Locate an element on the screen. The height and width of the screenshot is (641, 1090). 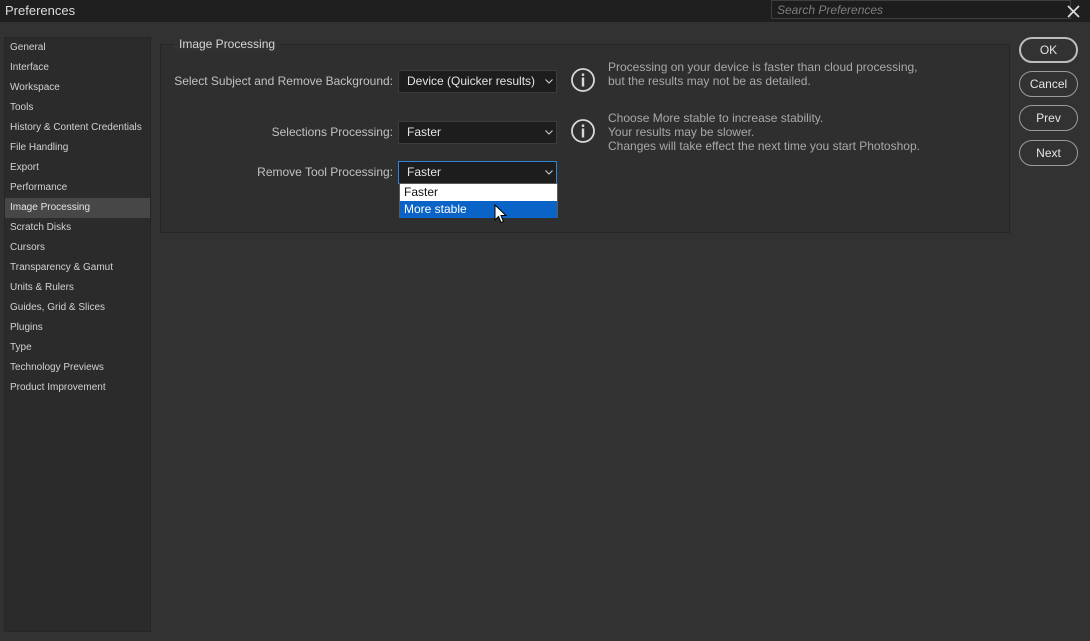
mouse-cursor-icon is located at coordinates (501, 214).